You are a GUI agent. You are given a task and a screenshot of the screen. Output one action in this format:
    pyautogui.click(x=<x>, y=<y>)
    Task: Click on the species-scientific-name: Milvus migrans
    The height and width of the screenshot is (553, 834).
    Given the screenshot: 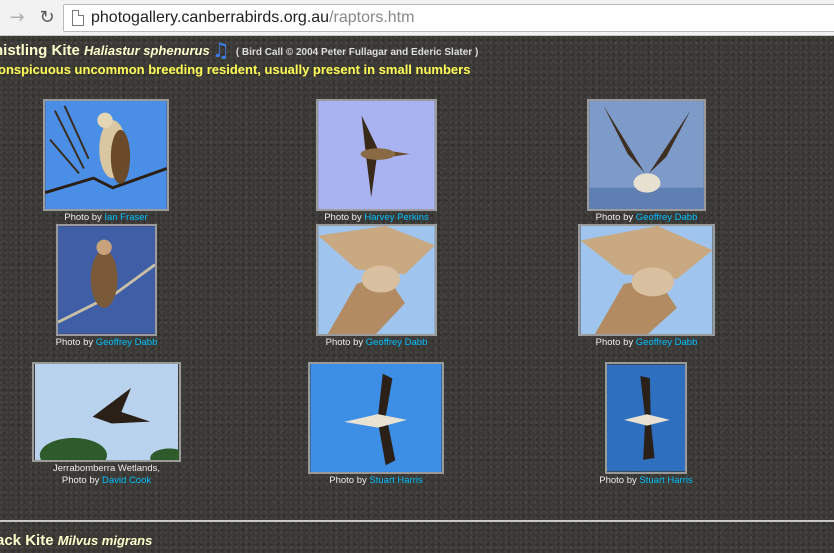 What is the action you would take?
    pyautogui.click(x=105, y=540)
    